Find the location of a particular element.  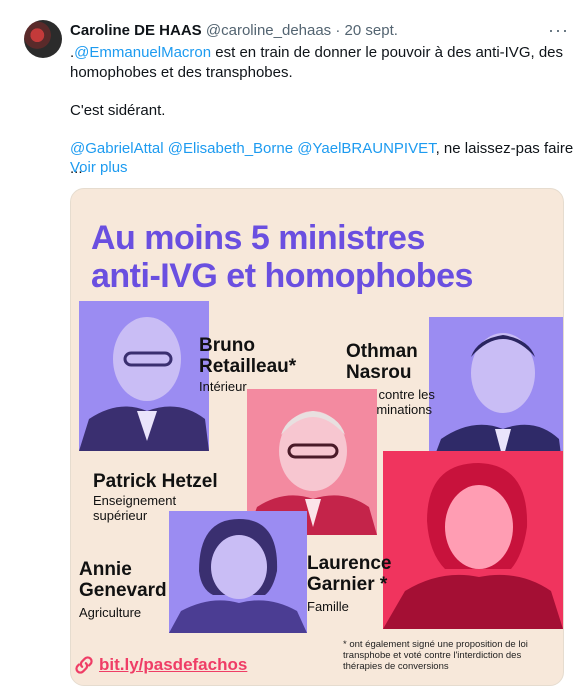

mention-borne: @Elisabeth_Borne is located at coordinates (230, 148).